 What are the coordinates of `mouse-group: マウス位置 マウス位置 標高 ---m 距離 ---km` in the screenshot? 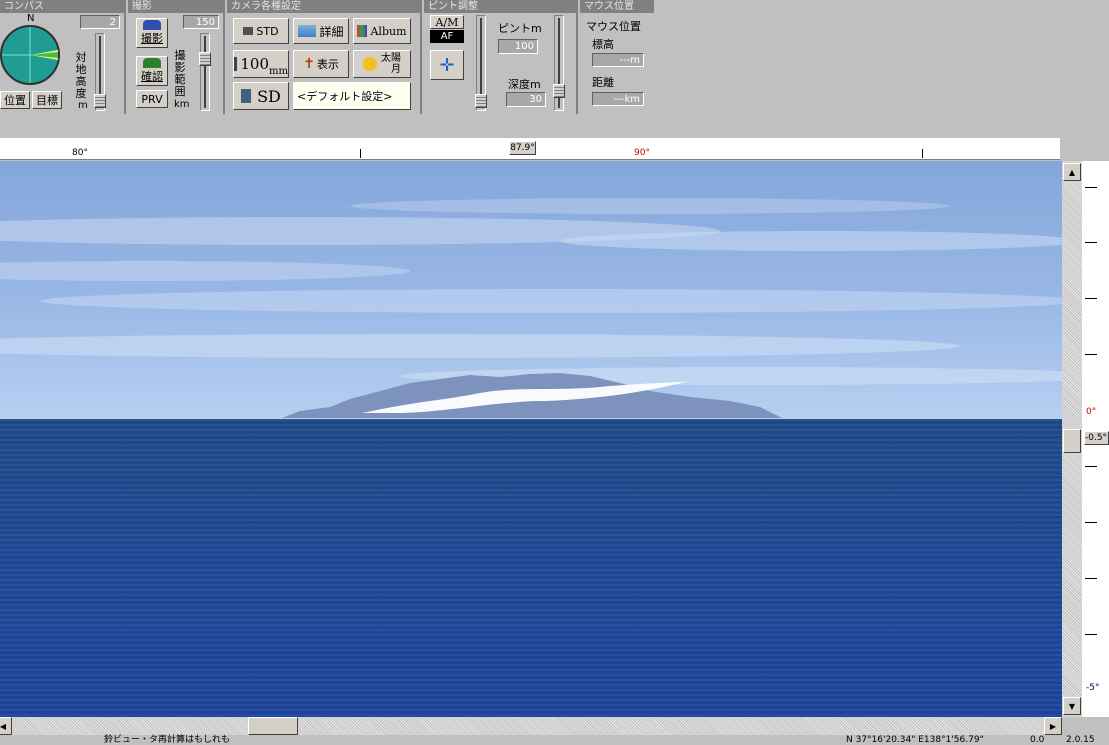 It's located at (617, 57).